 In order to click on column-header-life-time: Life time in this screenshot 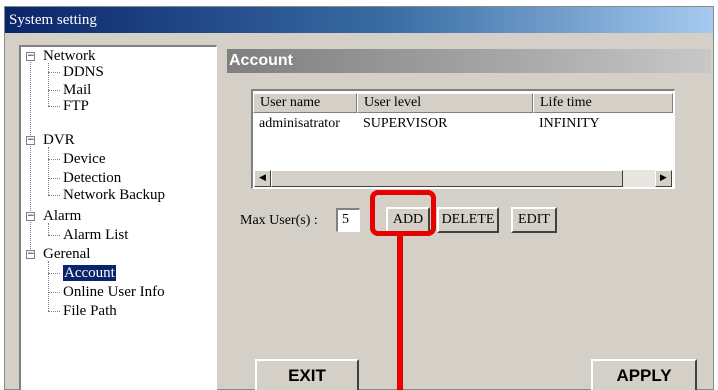, I will do `click(603, 103)`.